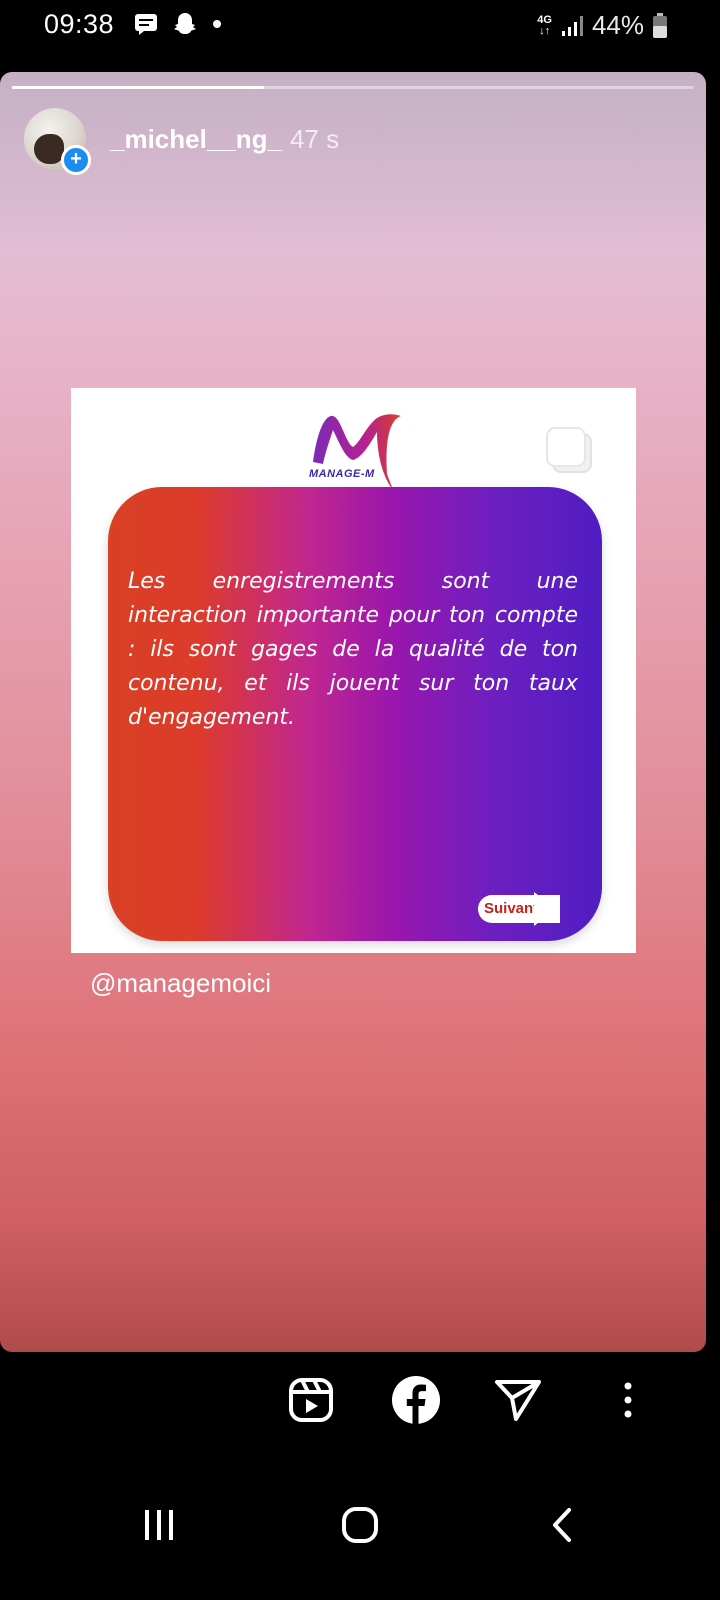  I want to click on notification-icons, so click(178, 24).